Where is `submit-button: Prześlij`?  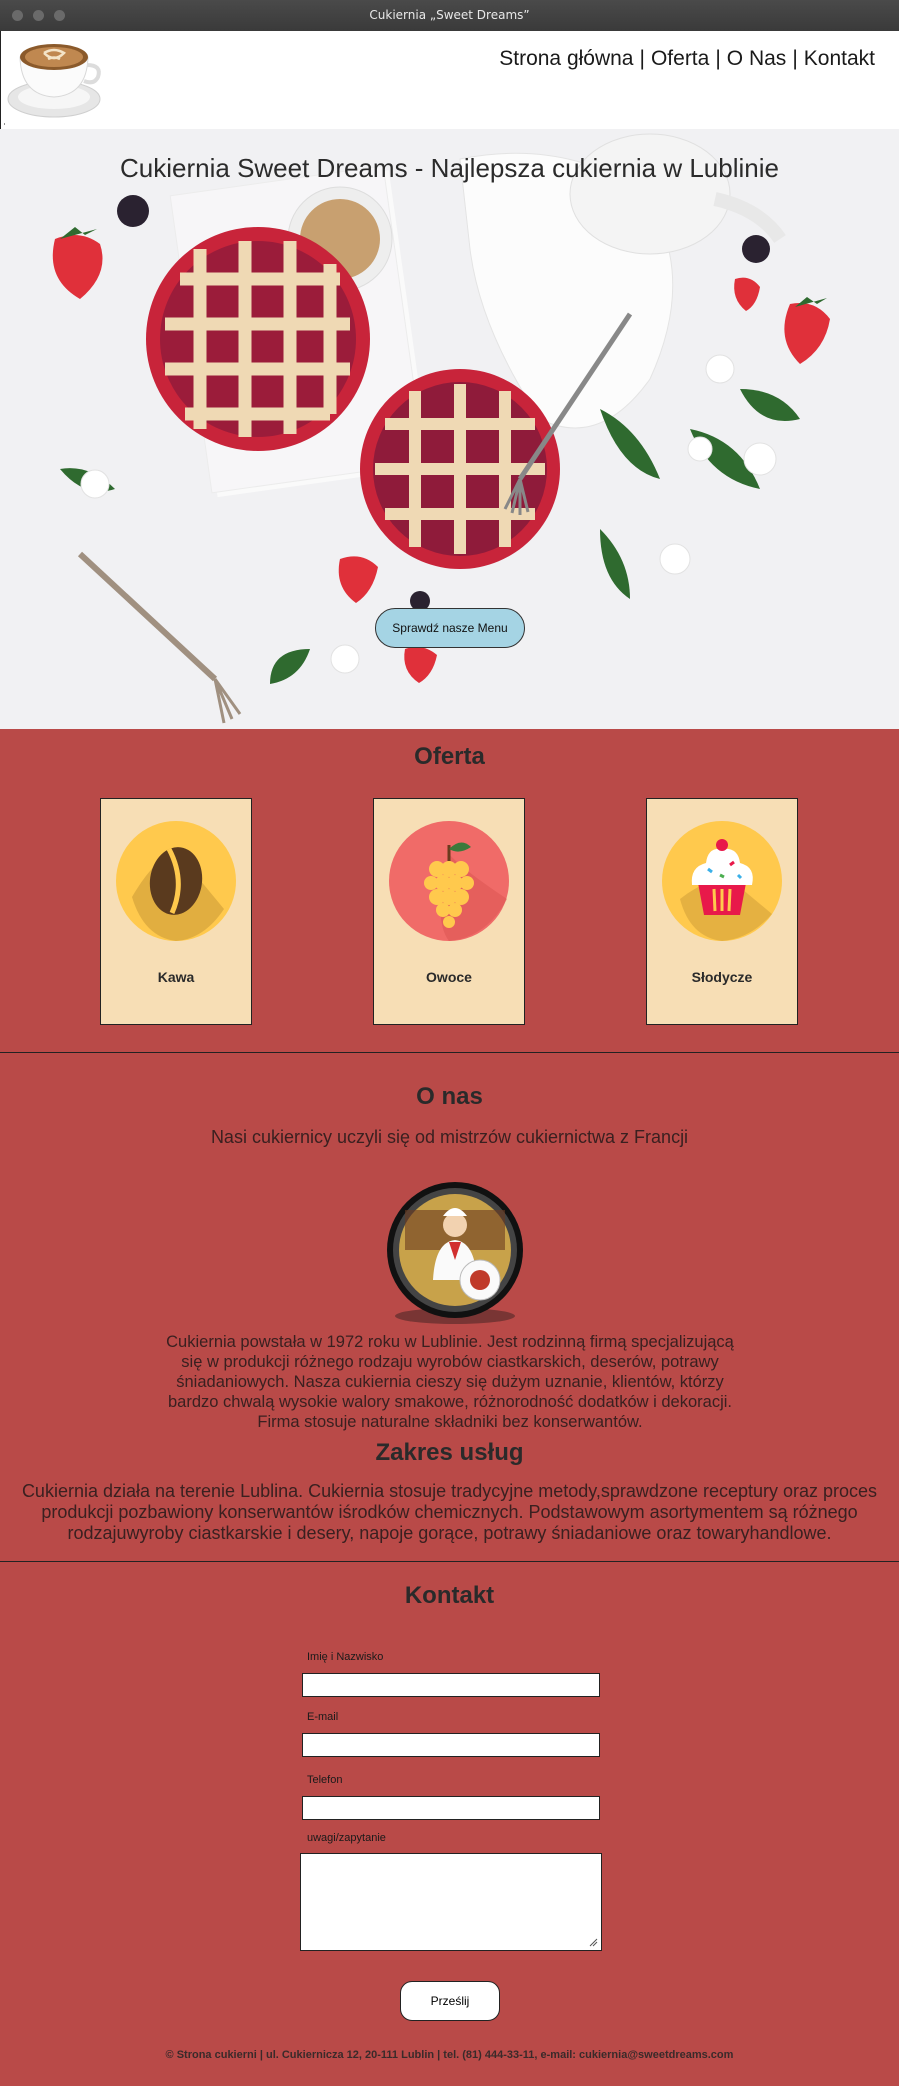
submit-button: Prześlij is located at coordinates (450, 2001).